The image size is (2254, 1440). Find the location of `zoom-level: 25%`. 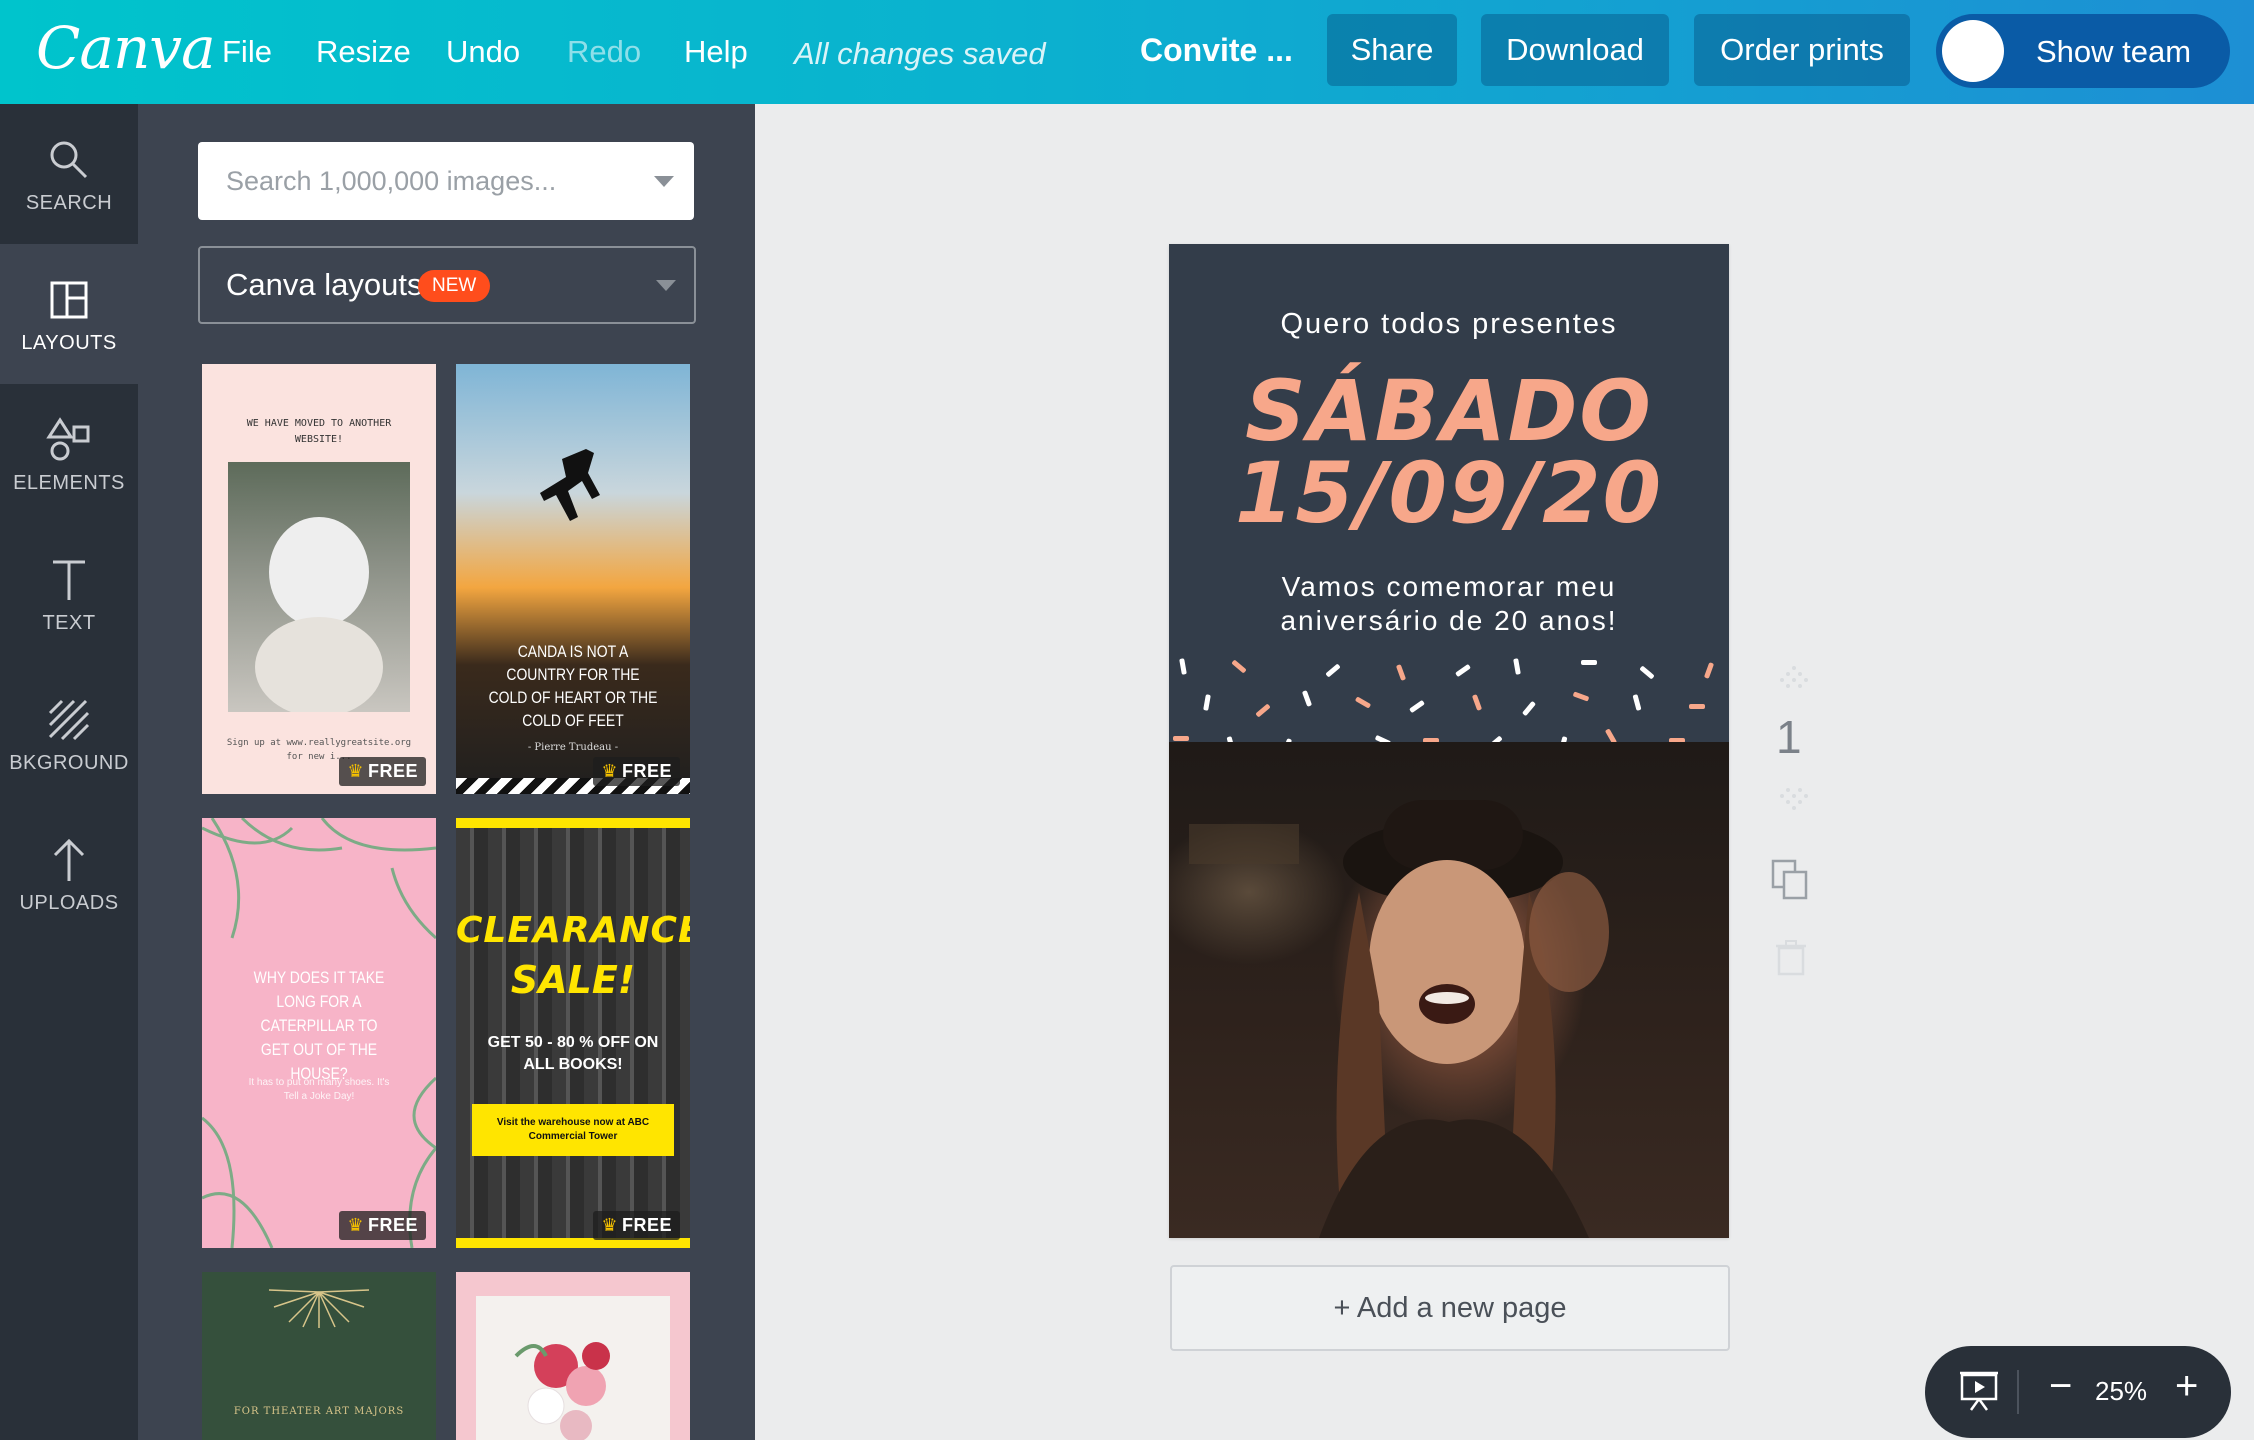

zoom-level: 25% is located at coordinates (2121, 1391).